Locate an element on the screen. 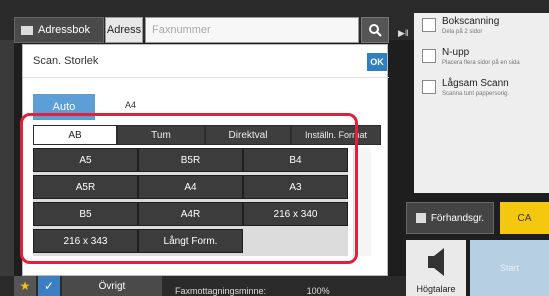  start-button: Start is located at coordinates (509, 268).